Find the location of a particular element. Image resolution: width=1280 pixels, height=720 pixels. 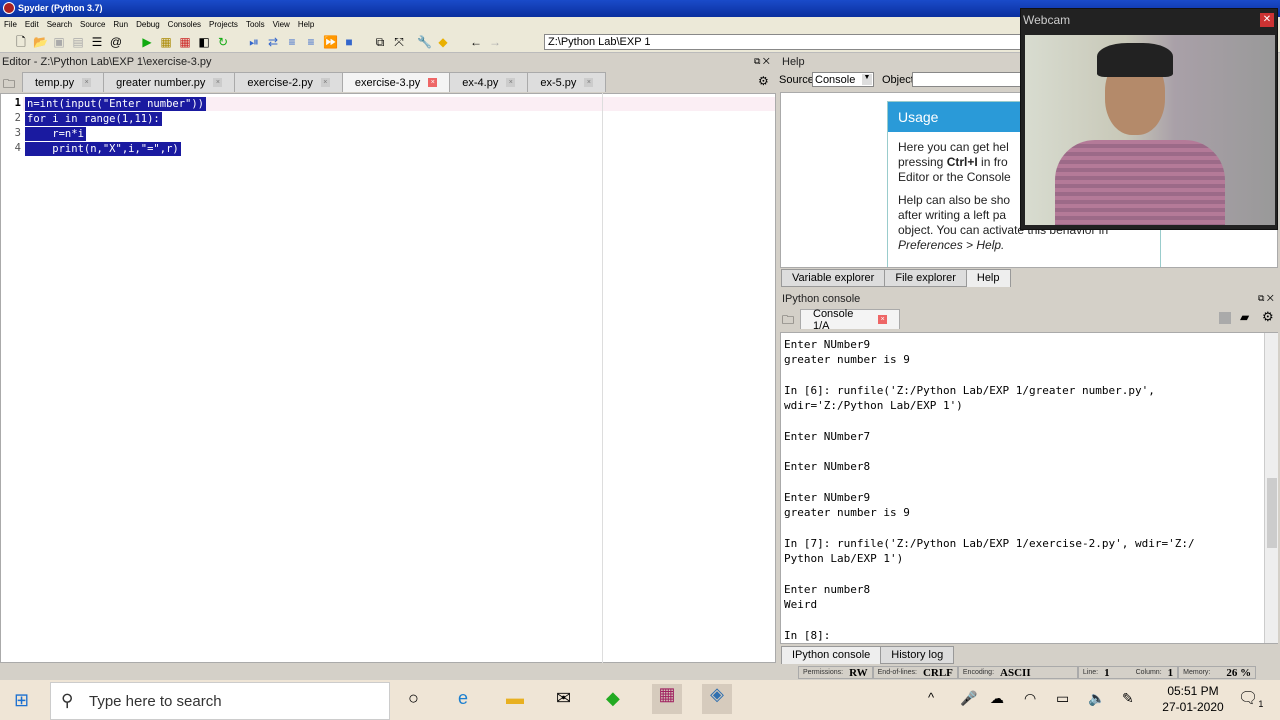

tab-ex-4: ex-4.py × is located at coordinates (489, 82).